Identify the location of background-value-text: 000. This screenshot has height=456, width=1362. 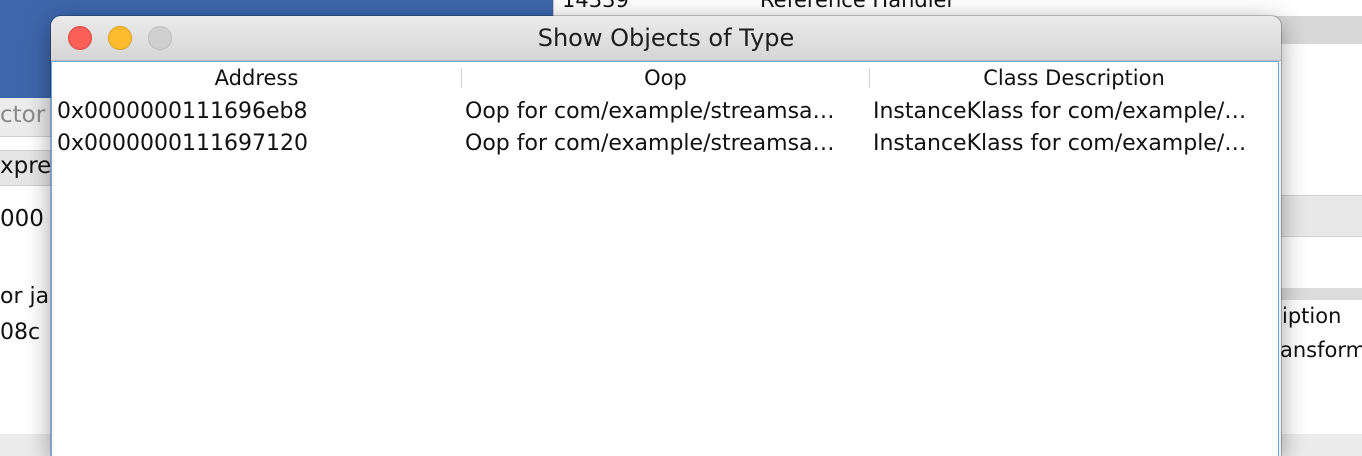
(22, 219).